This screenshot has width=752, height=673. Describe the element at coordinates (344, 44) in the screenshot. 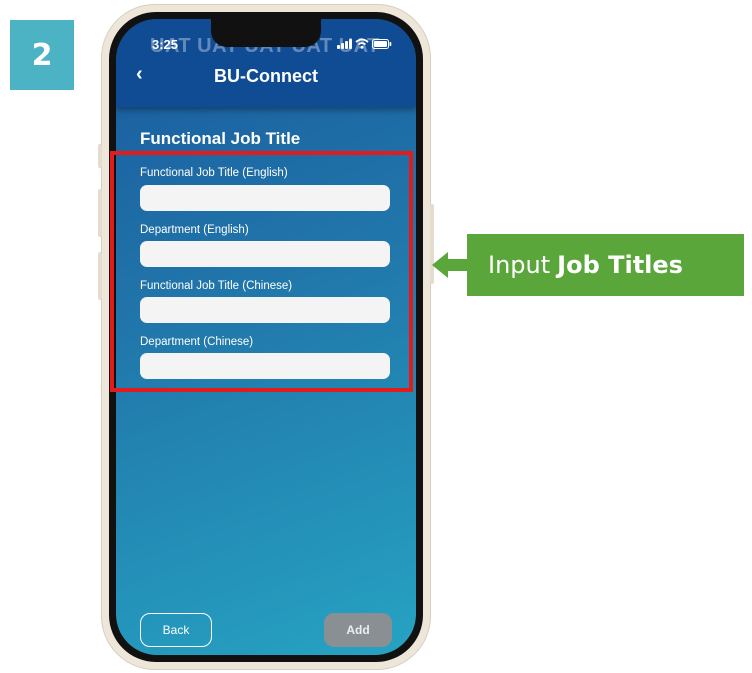

I see `signal-icon` at that location.